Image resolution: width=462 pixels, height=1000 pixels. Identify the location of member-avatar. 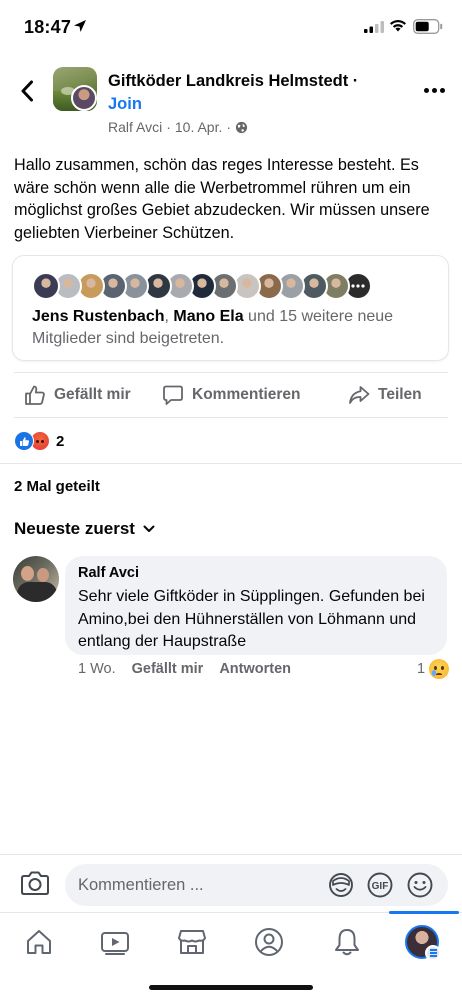
(46, 286).